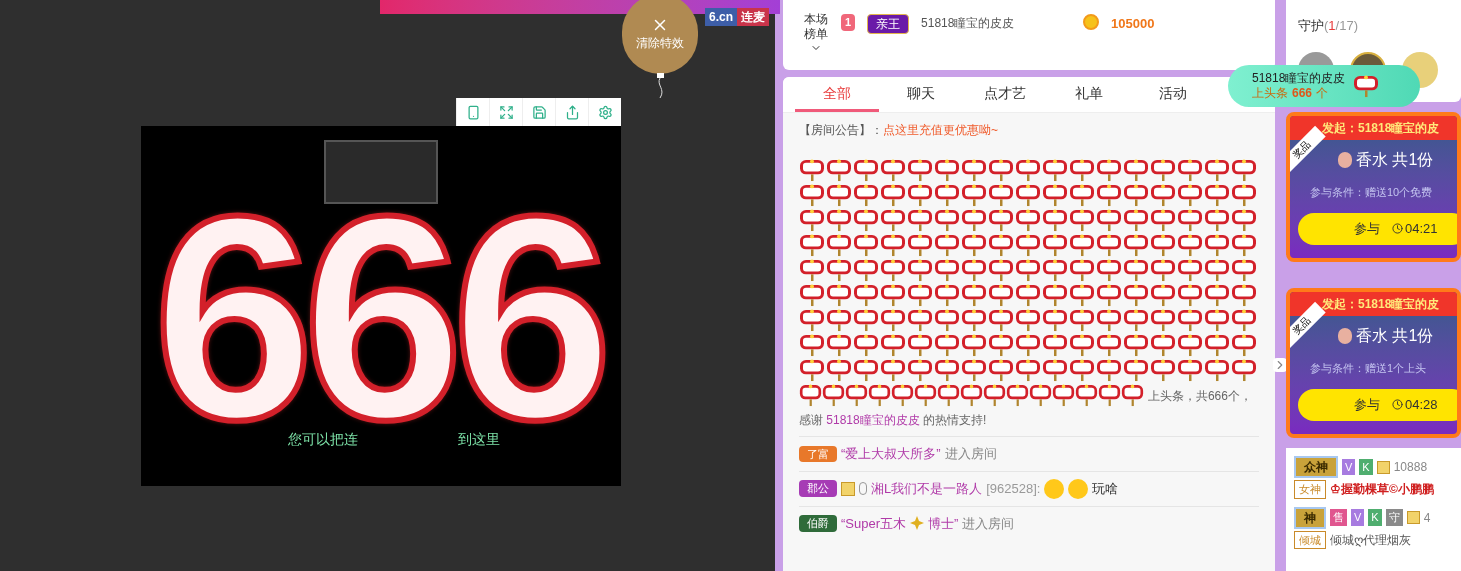  Describe the element at coordinates (1310, 489) in the screenshot. I see `fan-badge: 女神` at that location.